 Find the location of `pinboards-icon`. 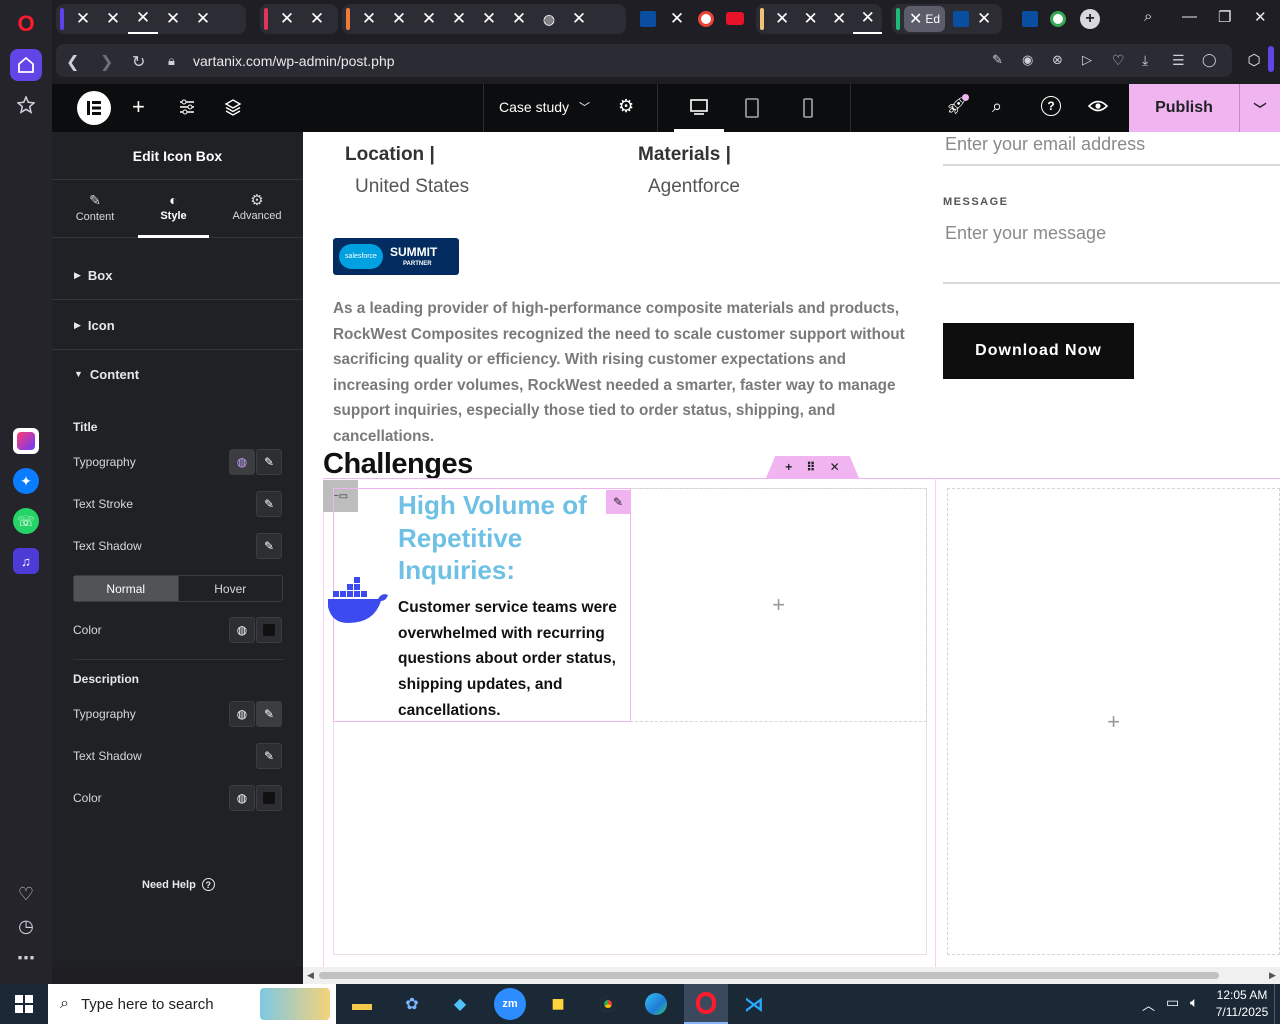

pinboards-icon is located at coordinates (26, 105).